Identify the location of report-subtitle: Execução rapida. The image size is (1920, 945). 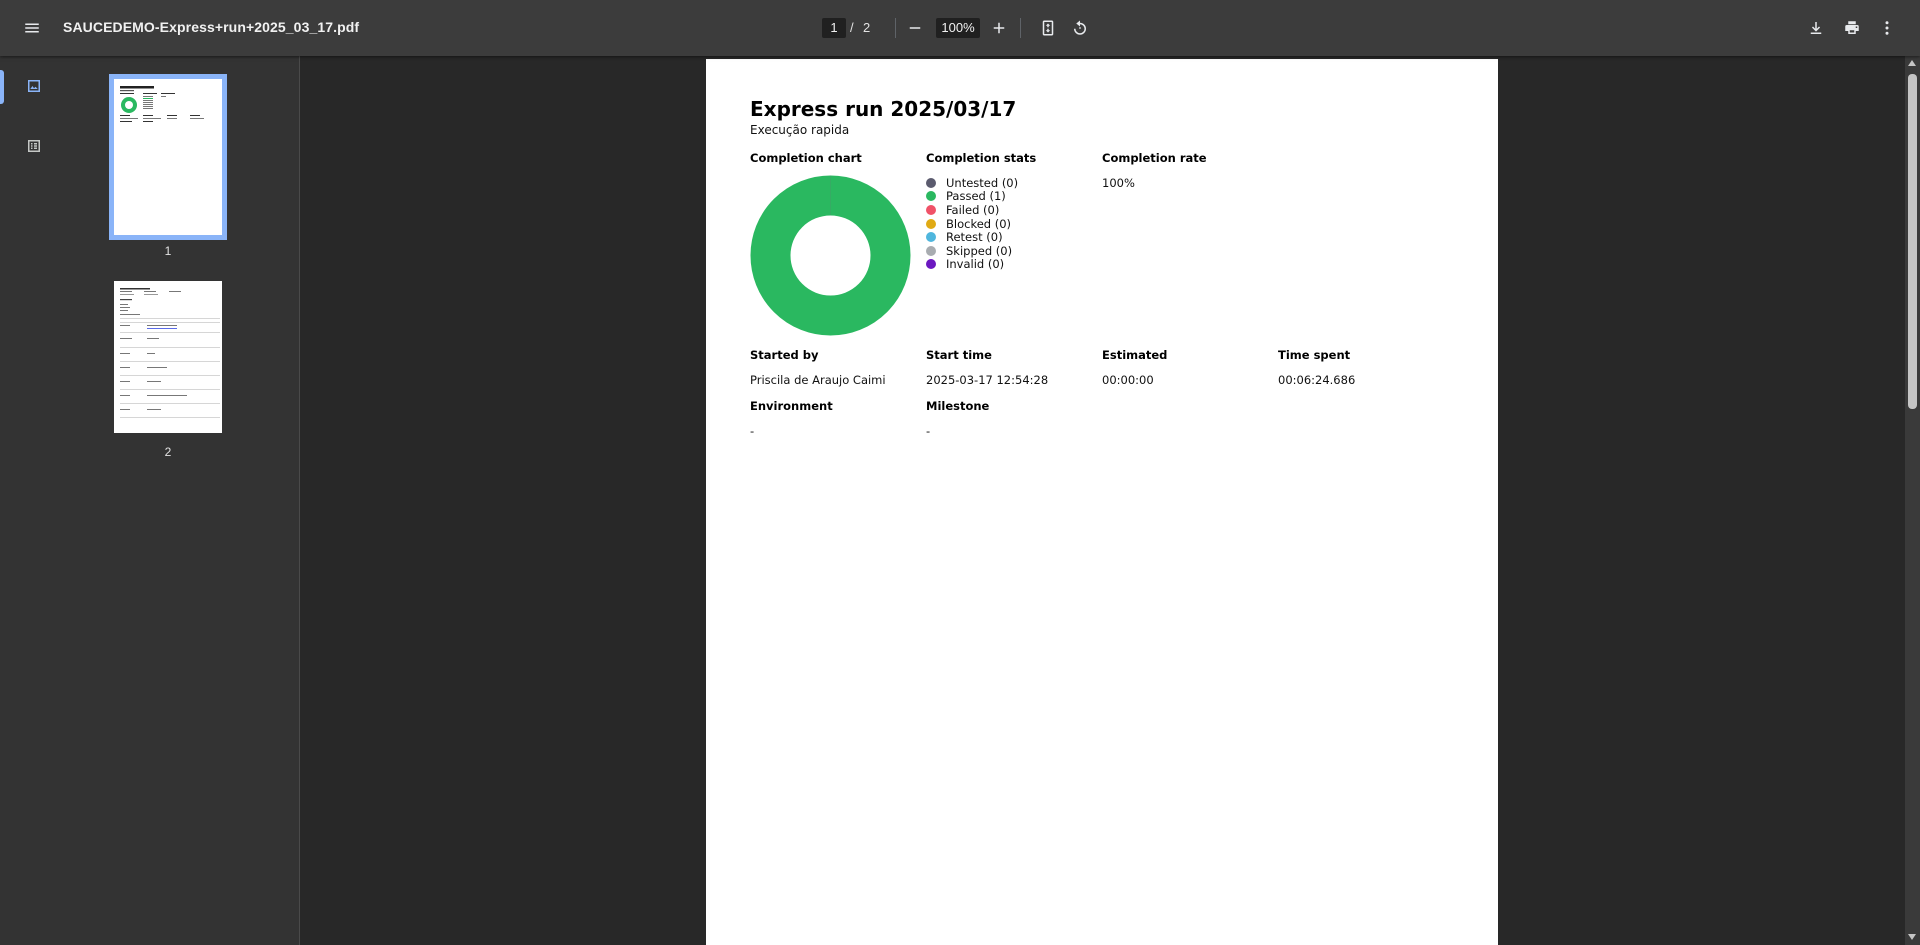
(800, 130).